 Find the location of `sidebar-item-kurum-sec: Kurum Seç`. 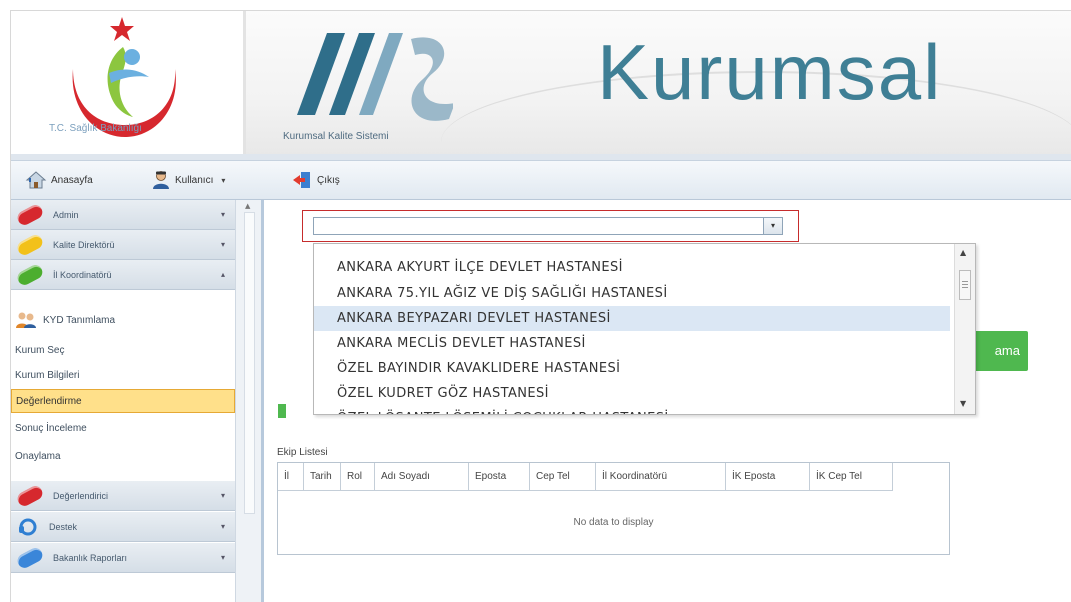

sidebar-item-kurum-sec: Kurum Seç is located at coordinates (123, 350).